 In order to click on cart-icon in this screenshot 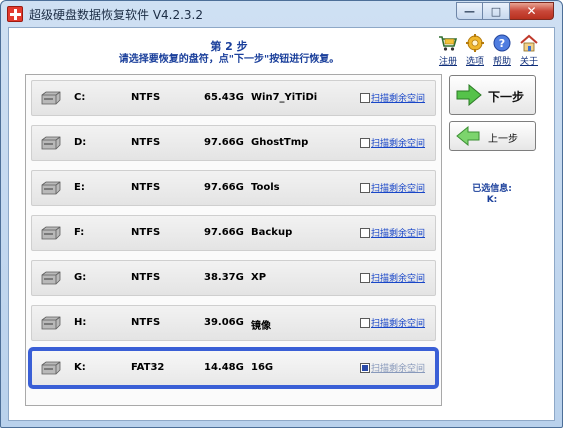, I will do `click(448, 43)`.